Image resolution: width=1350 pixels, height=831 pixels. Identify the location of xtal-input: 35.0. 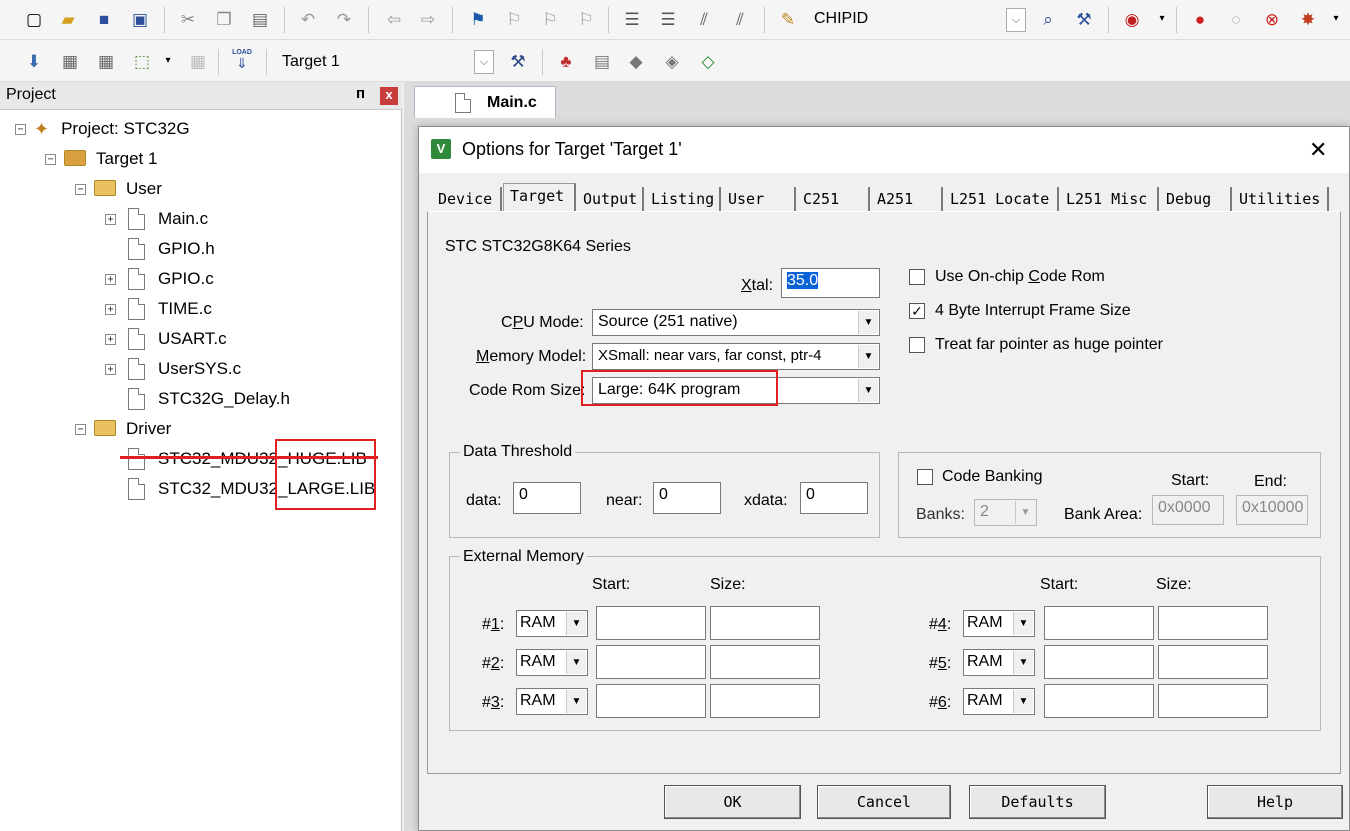
(830, 283).